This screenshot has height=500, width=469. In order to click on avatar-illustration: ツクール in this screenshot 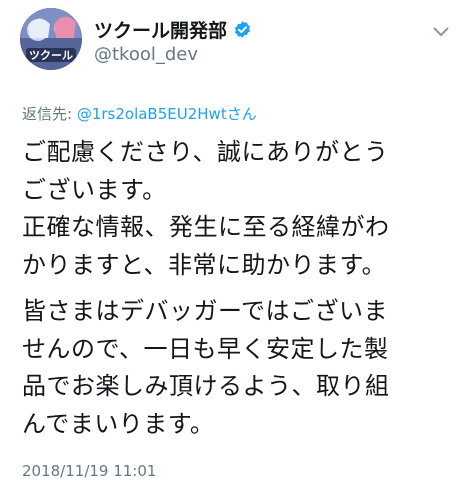, I will do `click(51, 39)`.